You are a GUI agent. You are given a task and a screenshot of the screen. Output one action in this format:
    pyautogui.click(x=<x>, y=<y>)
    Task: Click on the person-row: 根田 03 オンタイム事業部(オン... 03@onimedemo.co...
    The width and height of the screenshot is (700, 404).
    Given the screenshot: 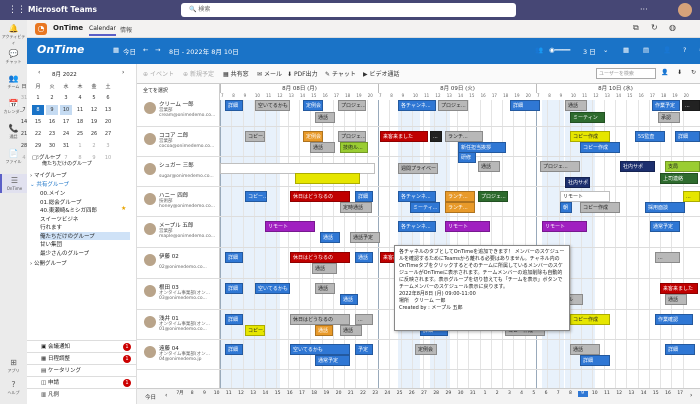 What is the action you would take?
    pyautogui.click(x=178, y=294)
    